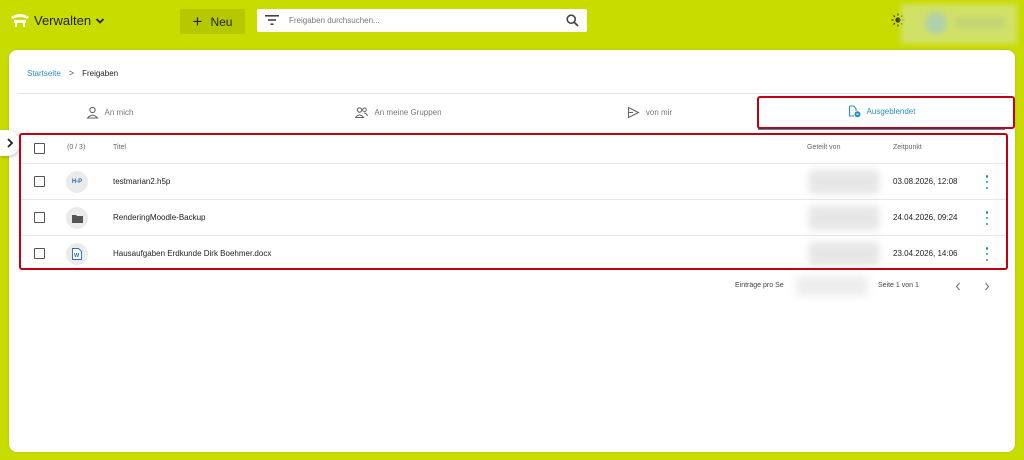 The width and height of the screenshot is (1024, 460). What do you see at coordinates (63, 20) in the screenshot?
I see `manage-label: Verwalten` at bounding box center [63, 20].